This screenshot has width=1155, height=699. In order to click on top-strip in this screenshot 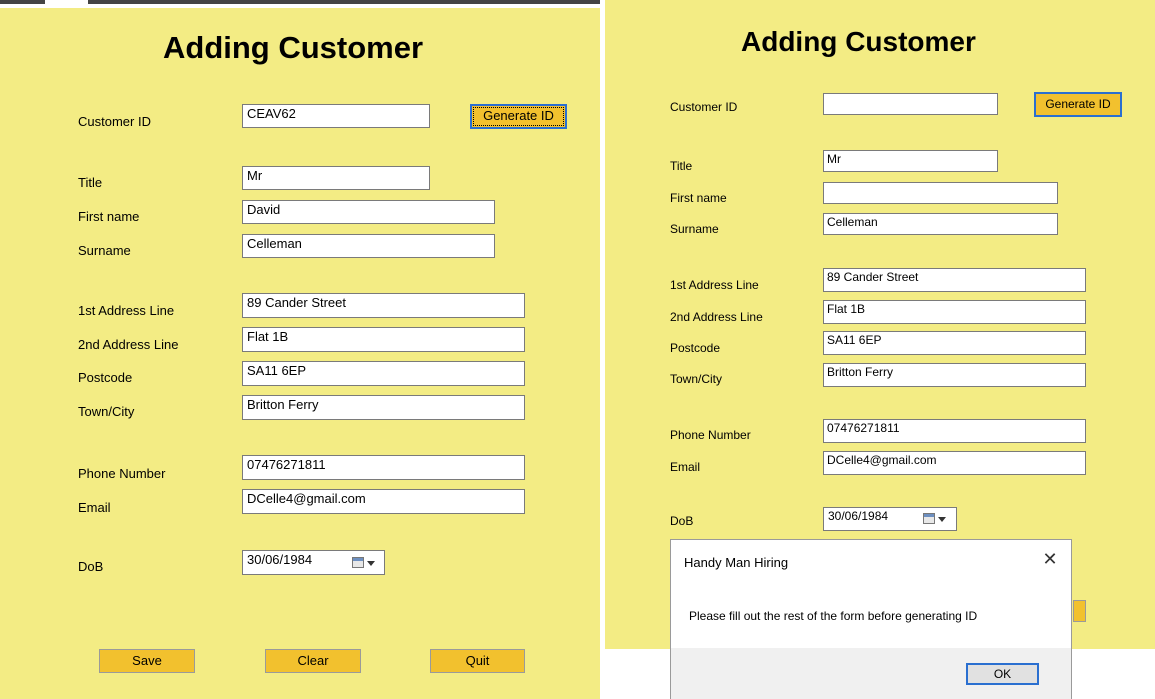, I will do `click(300, 4)`.